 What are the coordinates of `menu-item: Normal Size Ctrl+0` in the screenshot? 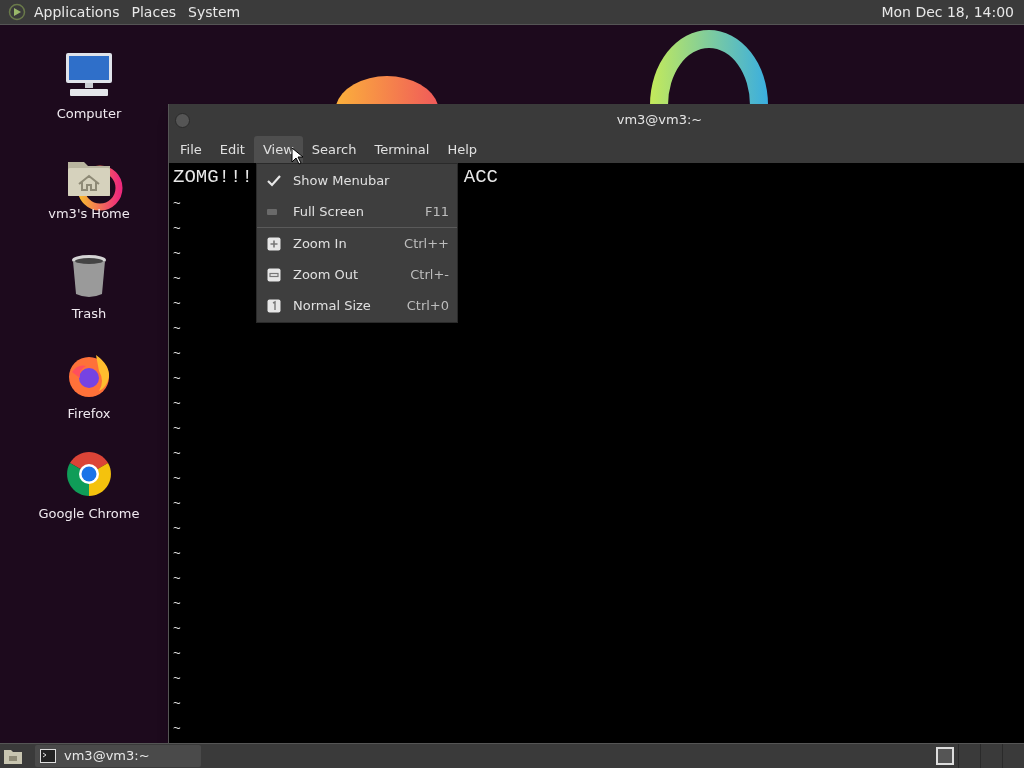 It's located at (357, 305).